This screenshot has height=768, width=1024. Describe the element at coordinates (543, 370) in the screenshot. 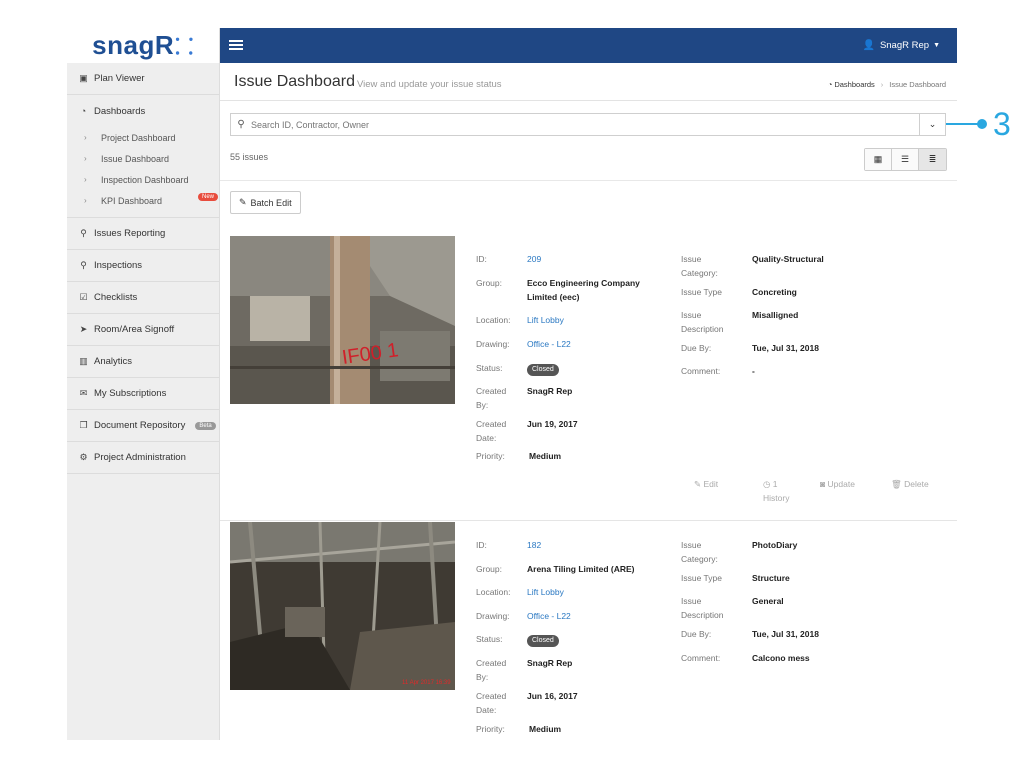

I see `status-badge: Closed` at that location.